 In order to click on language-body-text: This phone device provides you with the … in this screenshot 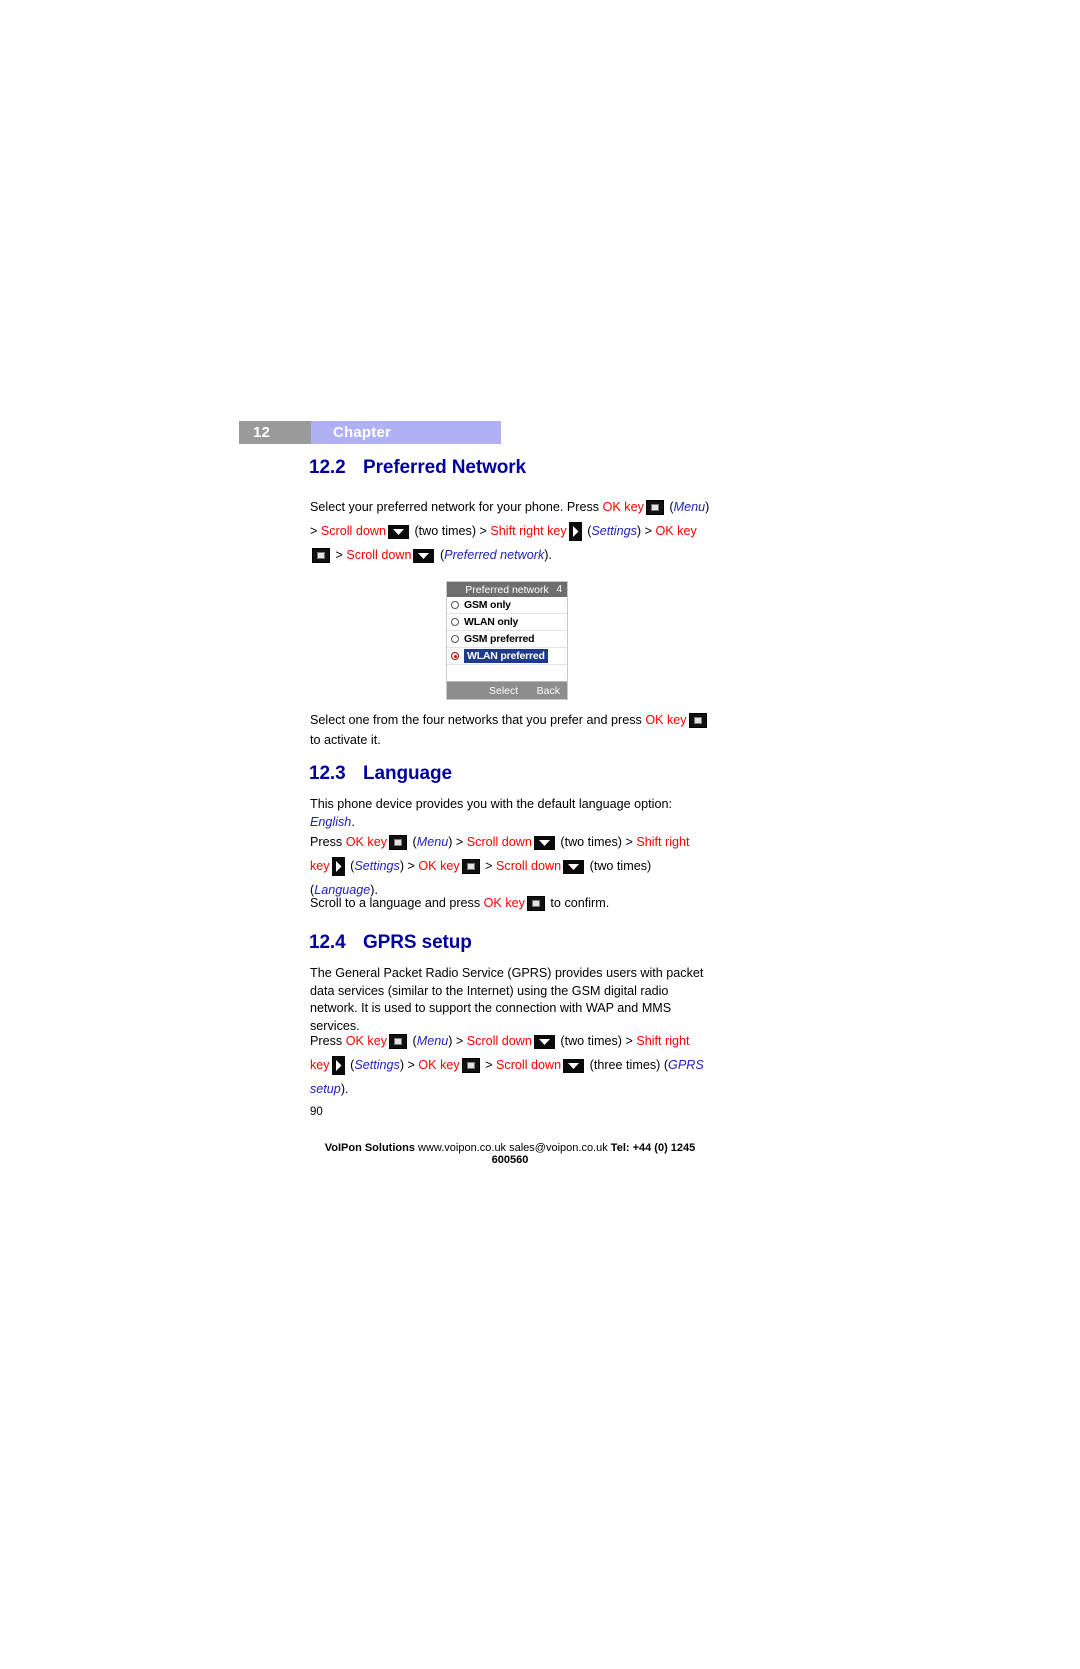, I will do `click(491, 813)`.